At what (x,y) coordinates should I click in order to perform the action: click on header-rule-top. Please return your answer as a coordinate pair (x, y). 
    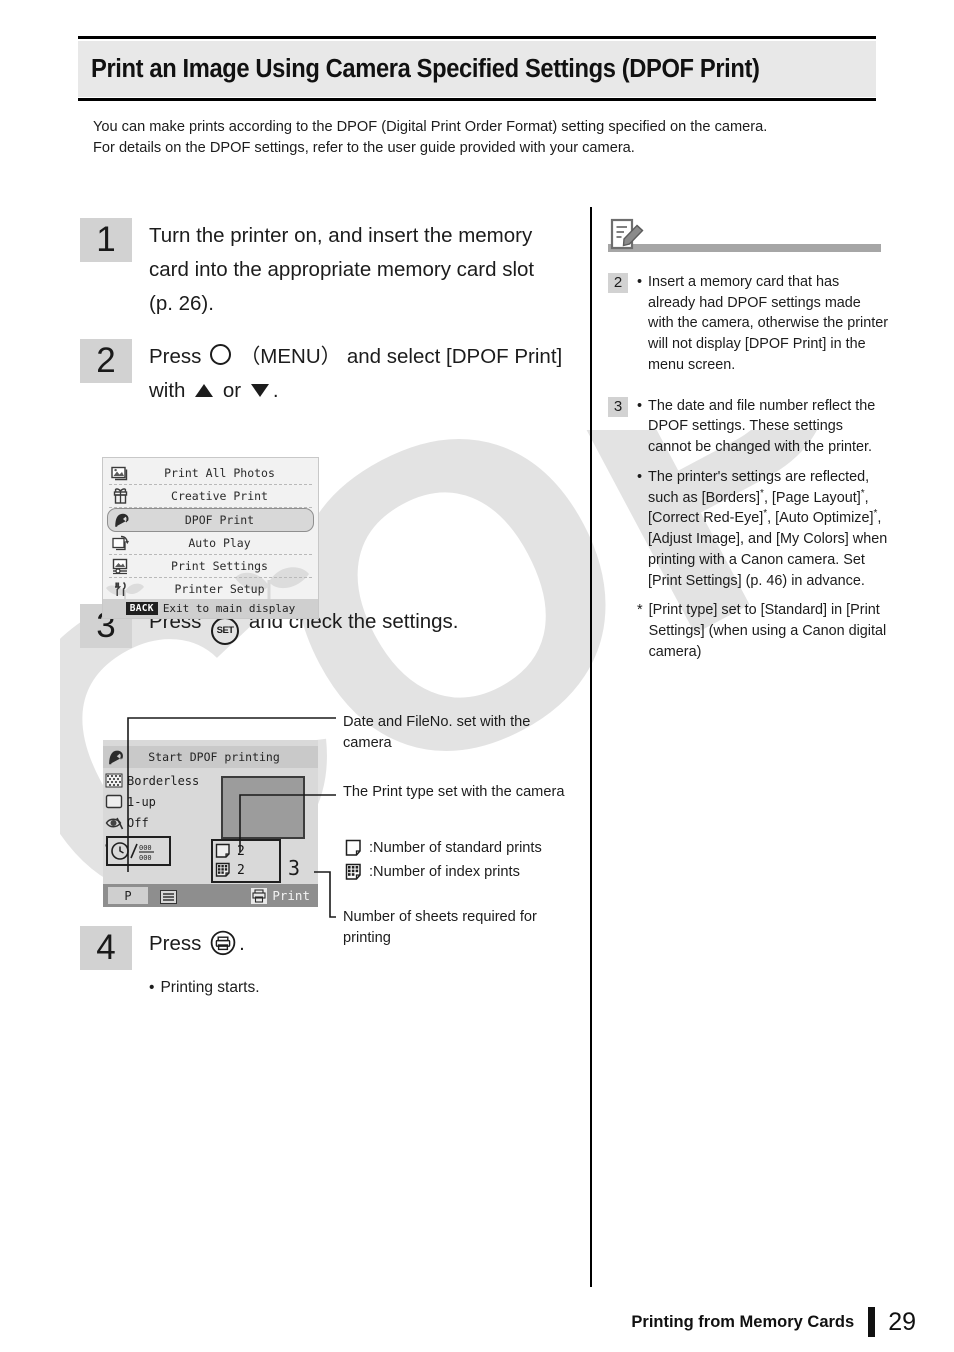
    Looking at the image, I should click on (477, 37).